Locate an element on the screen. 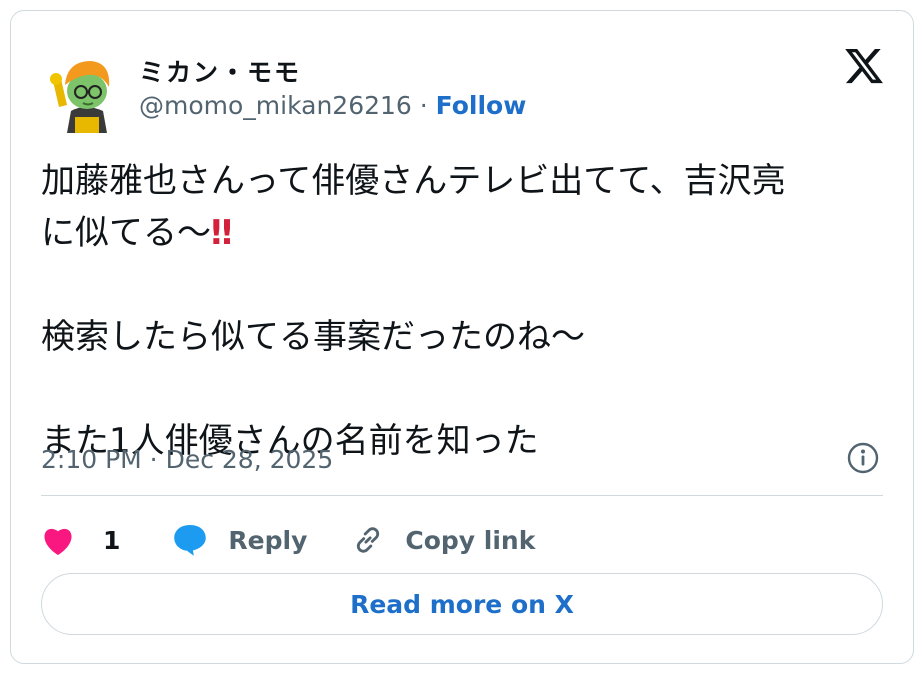  author-display-name: ミカン・モモ is located at coordinates (220, 71).